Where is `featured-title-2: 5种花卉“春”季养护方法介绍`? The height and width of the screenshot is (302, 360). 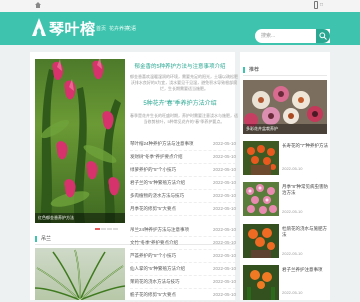 featured-title-2: 5种花卉“春”季养护方法介绍 is located at coordinates (180, 102).